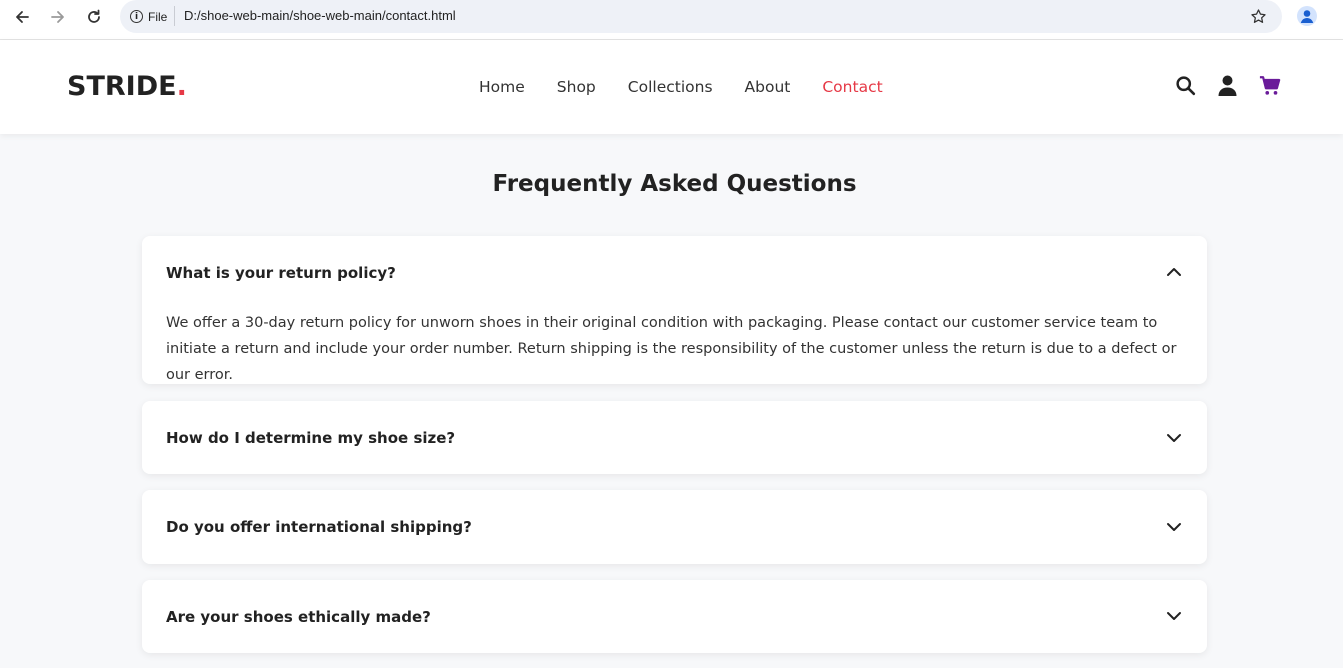  Describe the element at coordinates (852, 87) in the screenshot. I see `nav-contact: Contact` at that location.